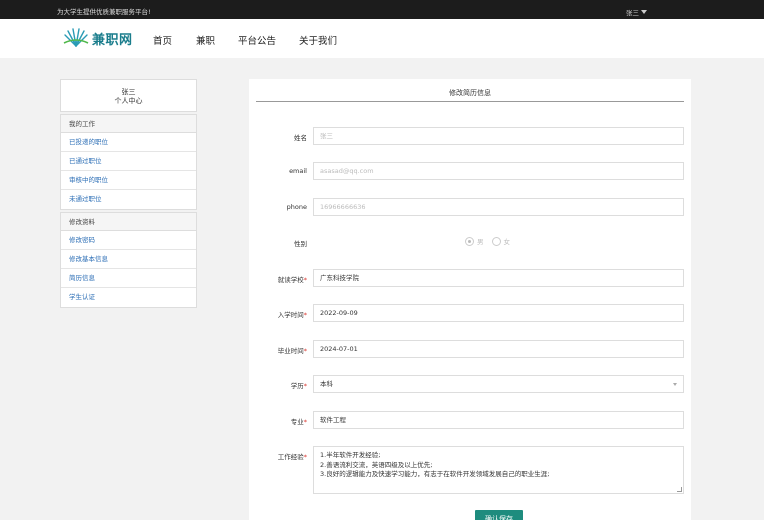 The image size is (764, 520). I want to click on chevron-down-icon, so click(675, 384).